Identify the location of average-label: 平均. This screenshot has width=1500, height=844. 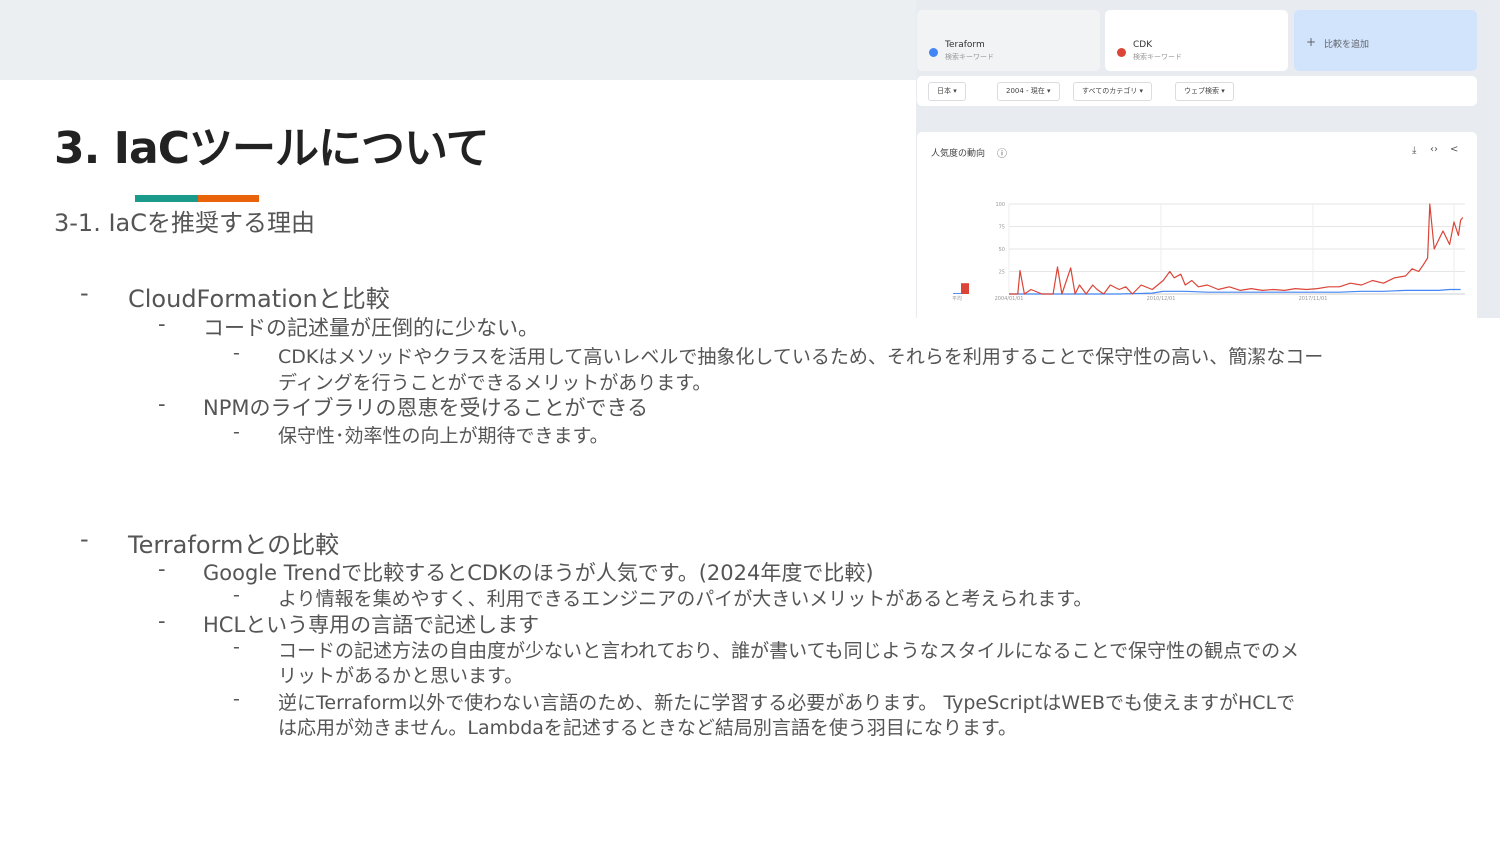
(957, 298).